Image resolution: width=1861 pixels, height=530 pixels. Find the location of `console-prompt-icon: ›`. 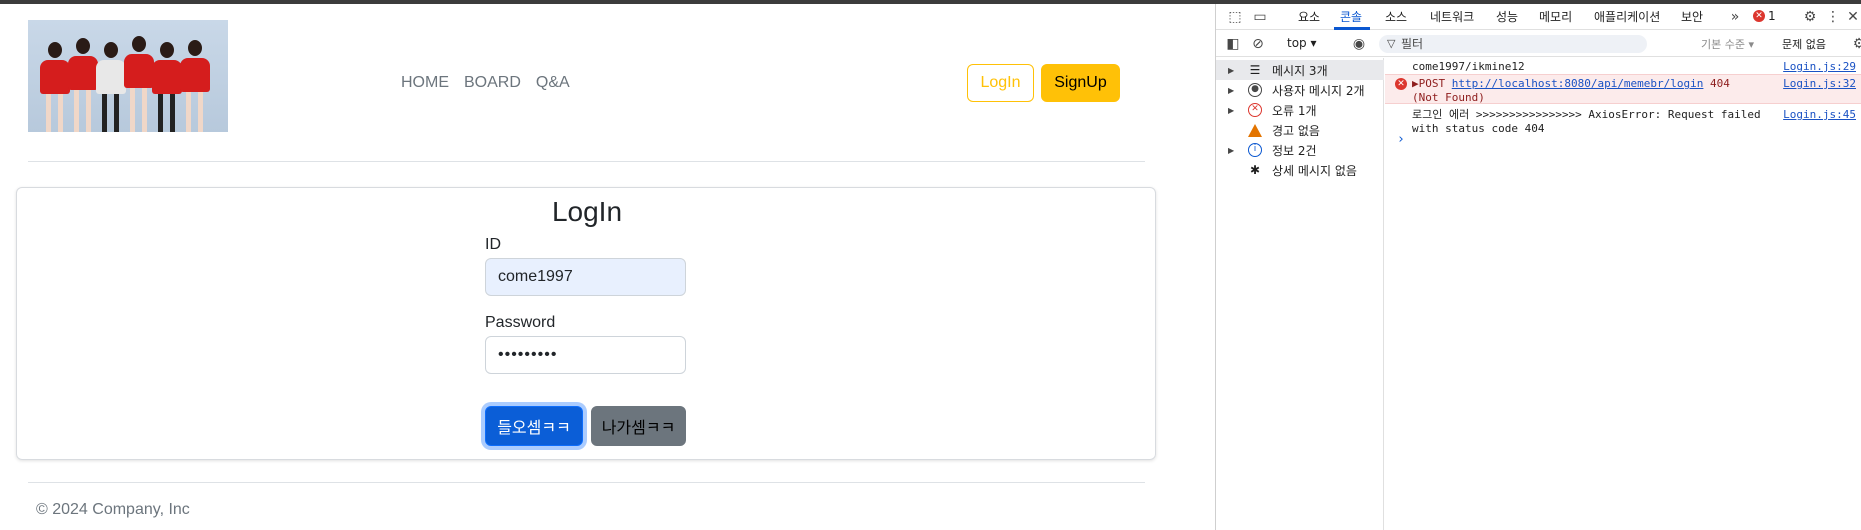

console-prompt-icon: › is located at coordinates (1401, 139).